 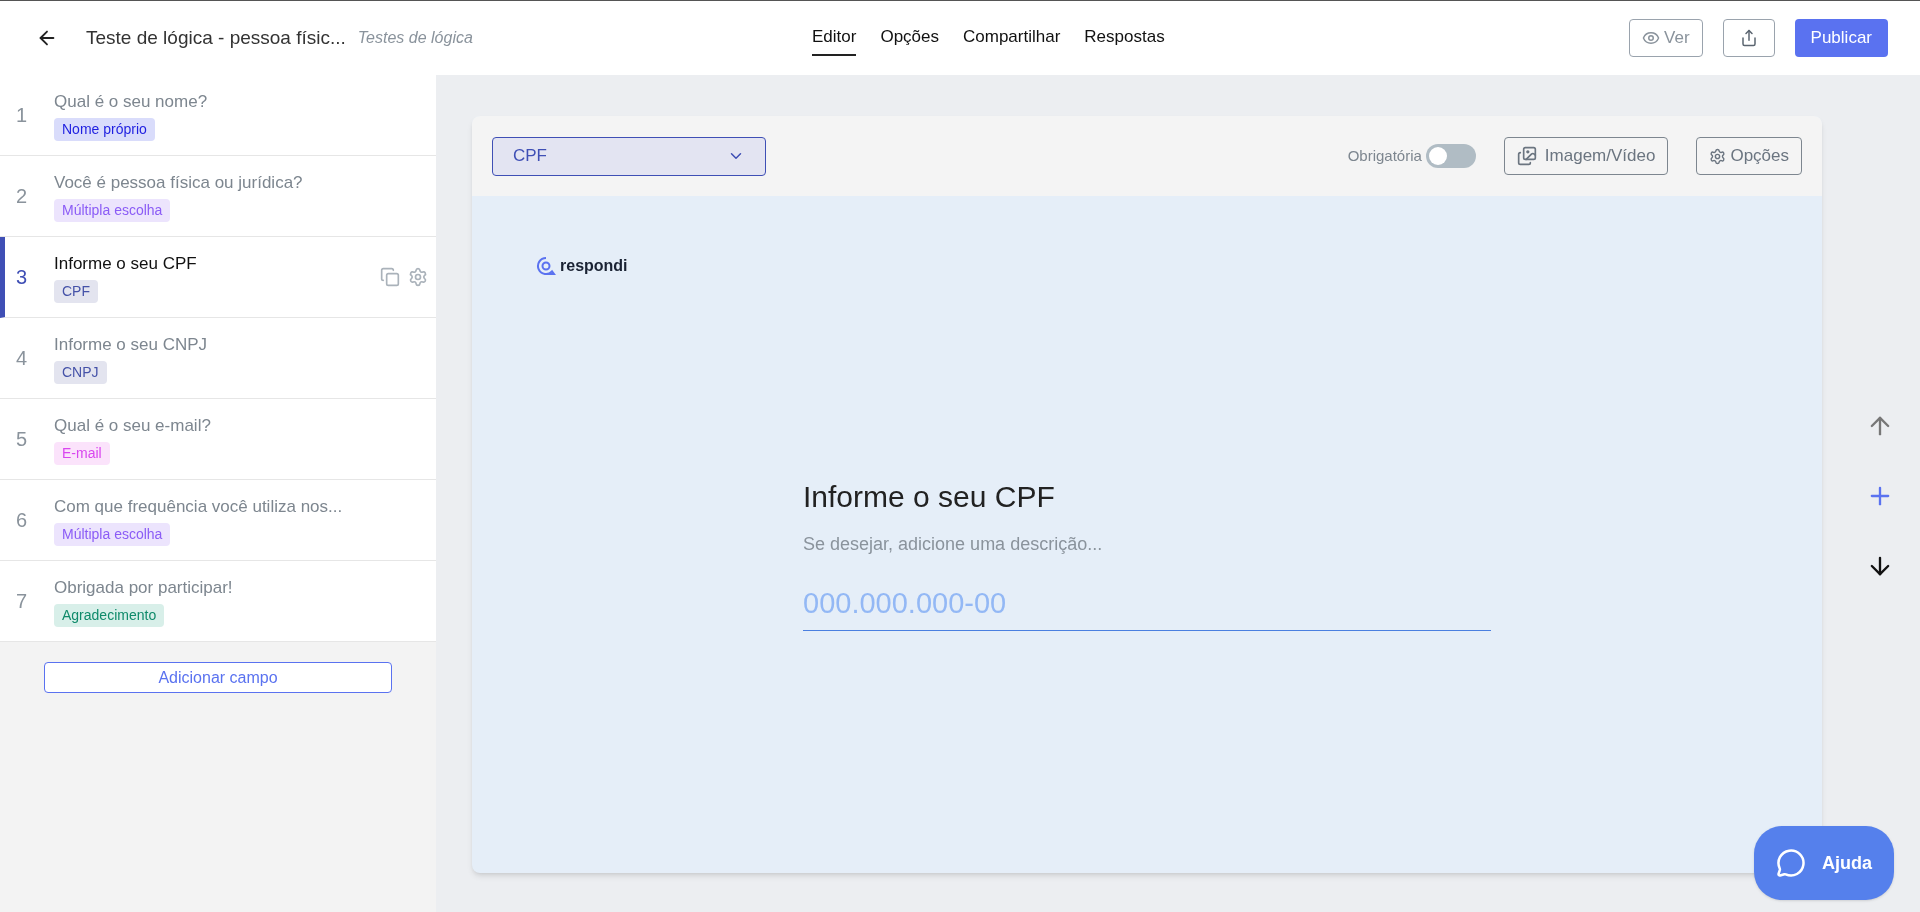 I want to click on add-field-button: Adicionar campo, so click(x=218, y=677).